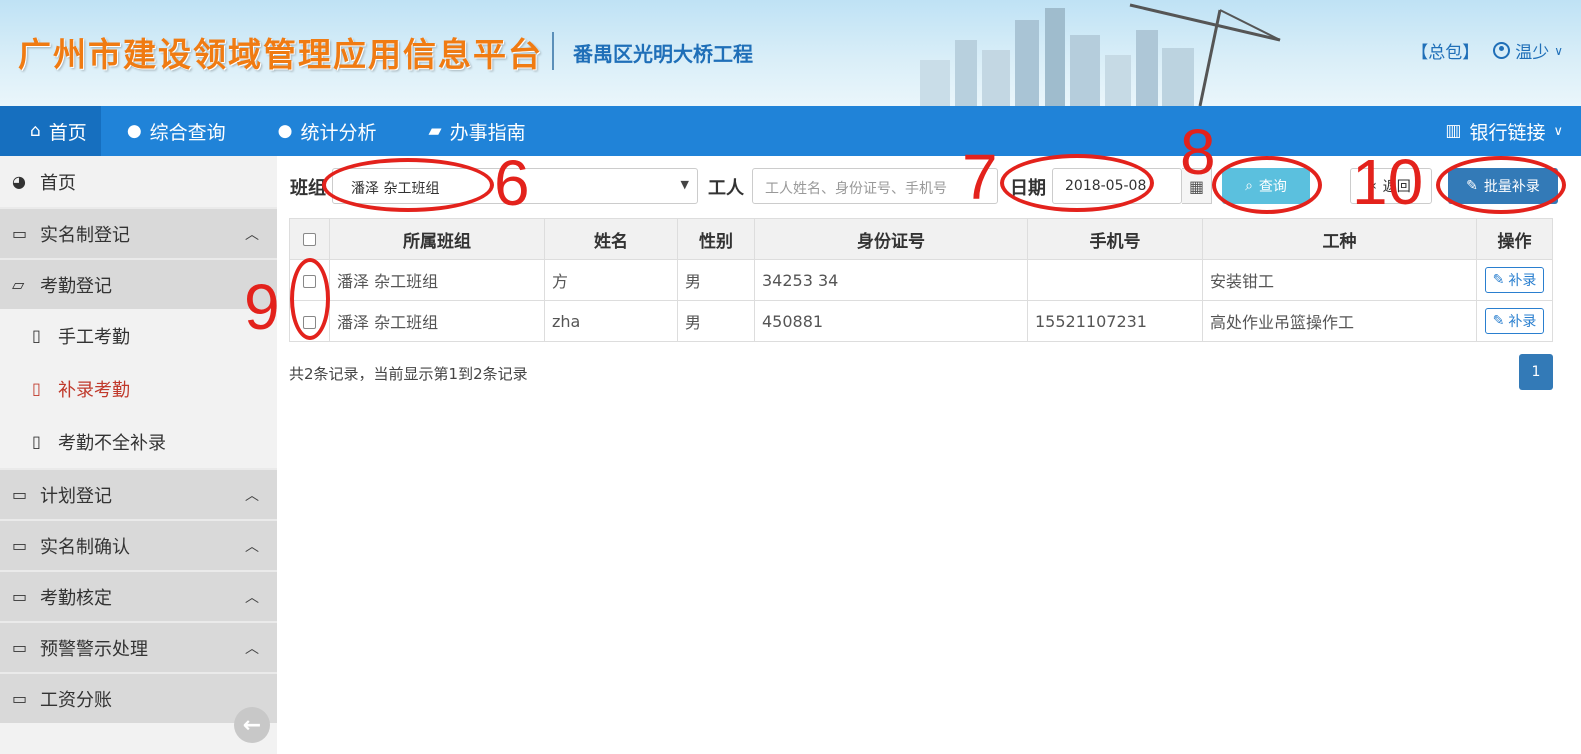 The height and width of the screenshot is (754, 1581). What do you see at coordinates (1272, 187) in the screenshot?
I see `query-button-label: 查询` at bounding box center [1272, 187].